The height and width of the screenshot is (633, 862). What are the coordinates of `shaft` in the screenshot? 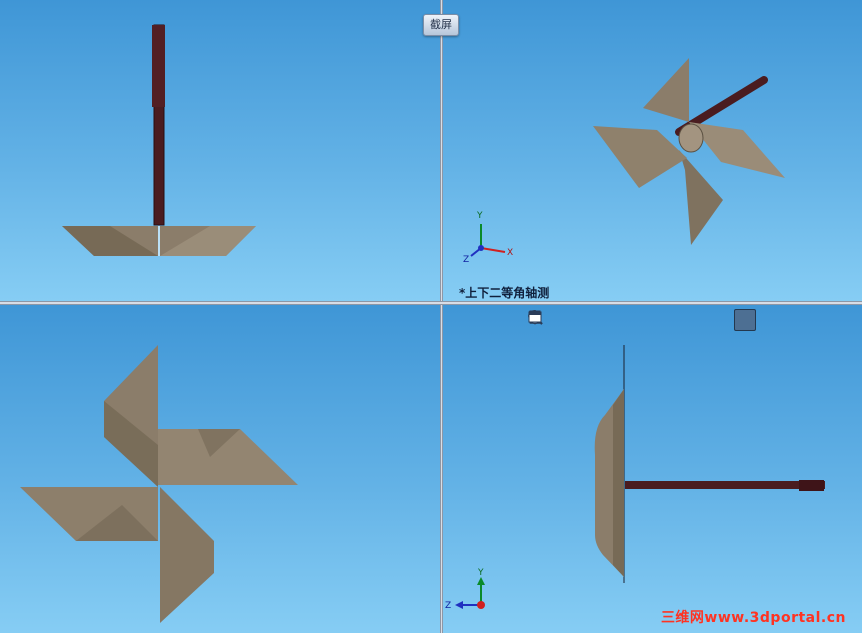 It's located at (725, 485).